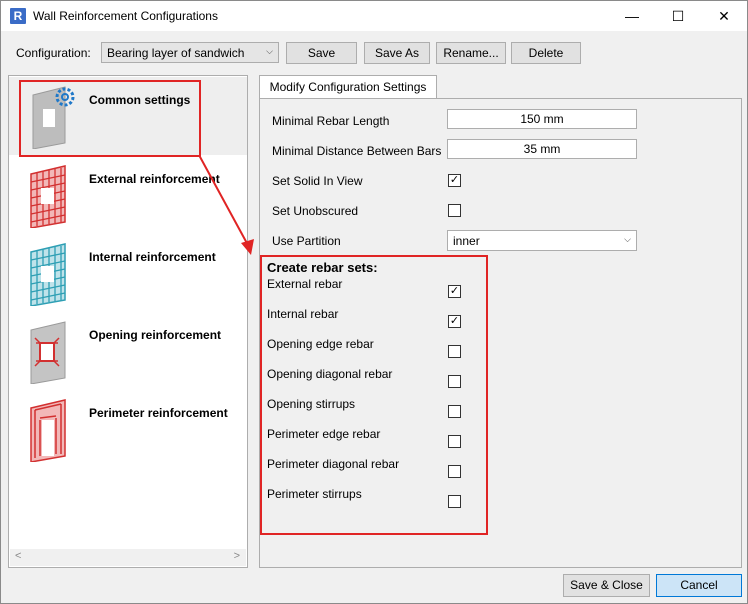 The image size is (748, 604). Describe the element at coordinates (454, 210) in the screenshot. I see `unobscured-checkbox` at that location.